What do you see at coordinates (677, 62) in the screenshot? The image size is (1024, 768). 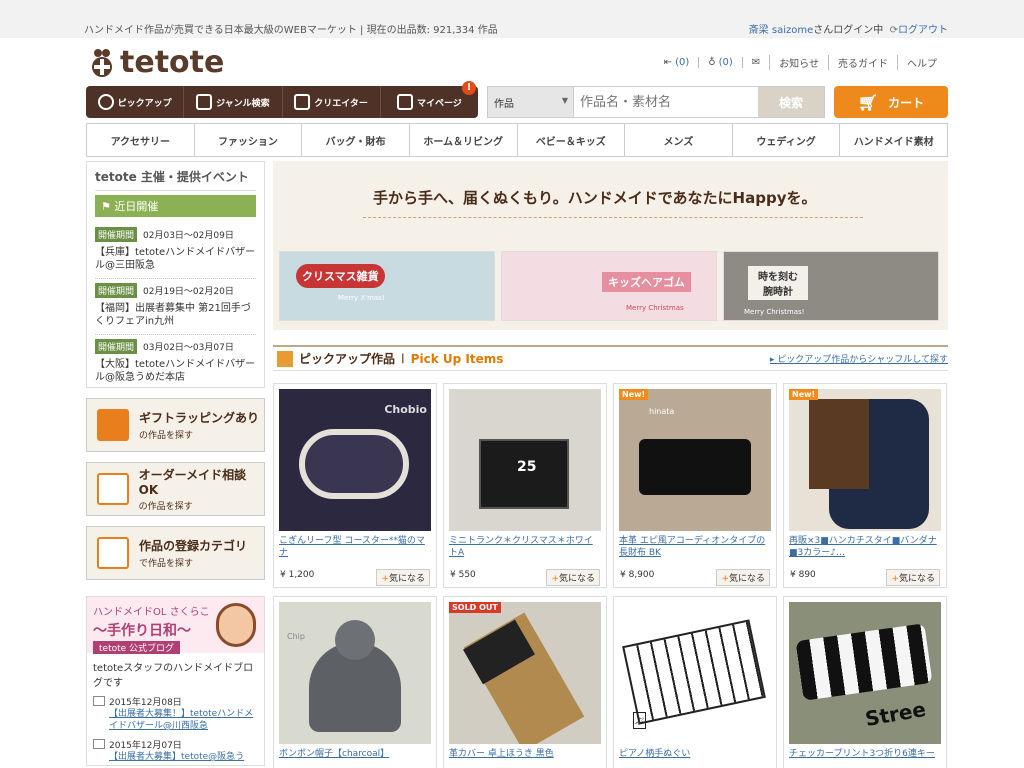 I see `inbox-link: ⇤ (0)` at bounding box center [677, 62].